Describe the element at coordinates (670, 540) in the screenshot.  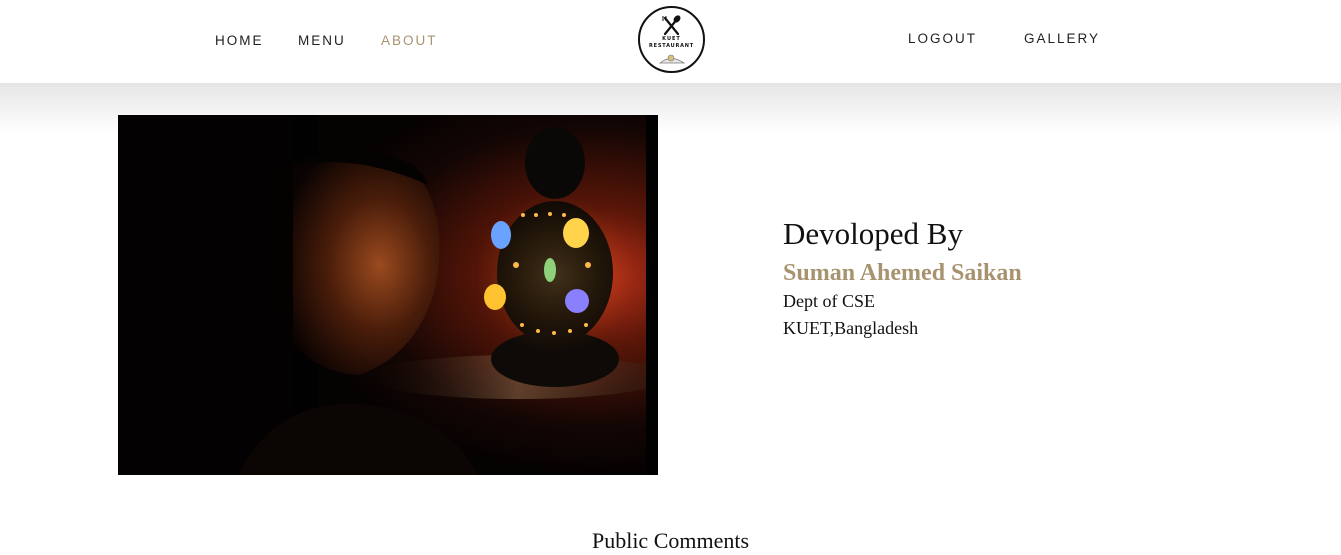
I see `public-comments-title: Public Comments` at that location.